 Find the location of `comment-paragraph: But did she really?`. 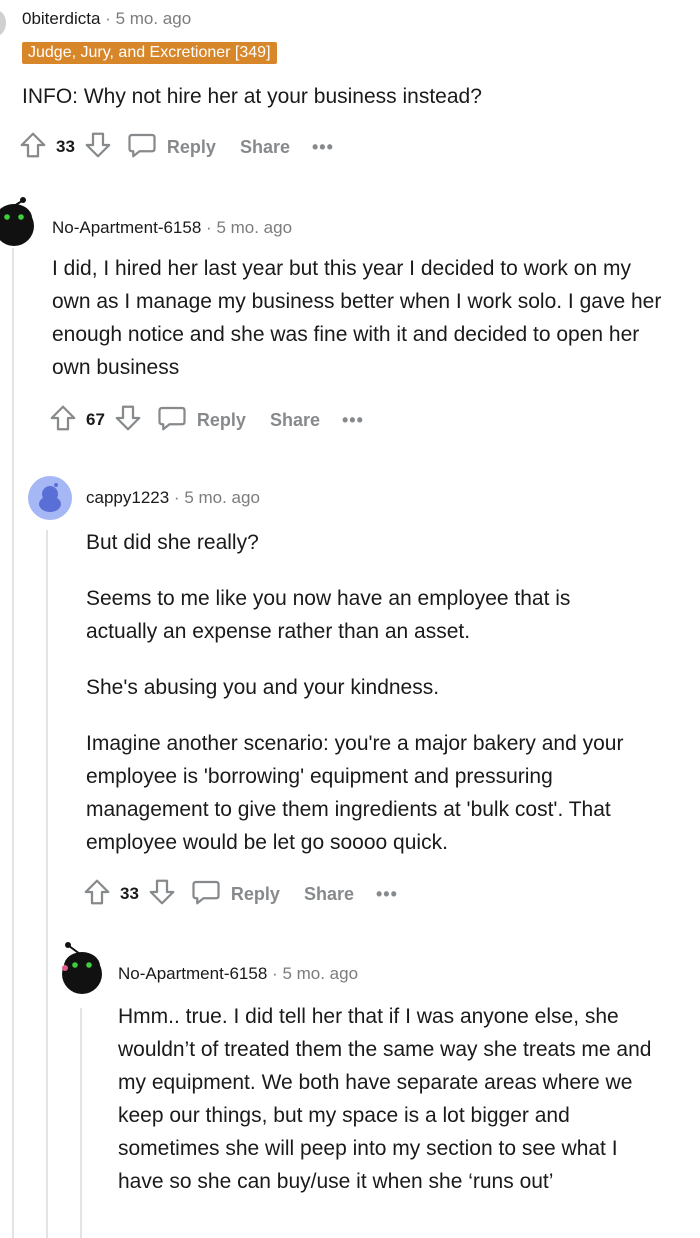

comment-paragraph: But did she really? is located at coordinates (172, 542).